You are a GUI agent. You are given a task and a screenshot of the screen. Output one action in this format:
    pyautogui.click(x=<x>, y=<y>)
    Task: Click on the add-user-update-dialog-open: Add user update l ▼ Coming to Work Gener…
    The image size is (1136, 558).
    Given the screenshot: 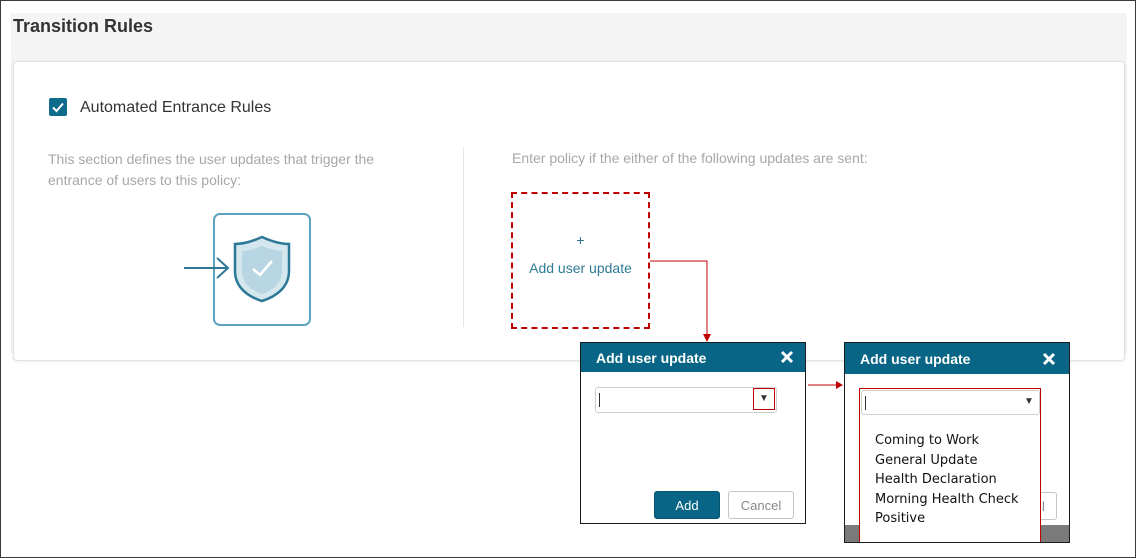 What is the action you would take?
    pyautogui.click(x=957, y=442)
    